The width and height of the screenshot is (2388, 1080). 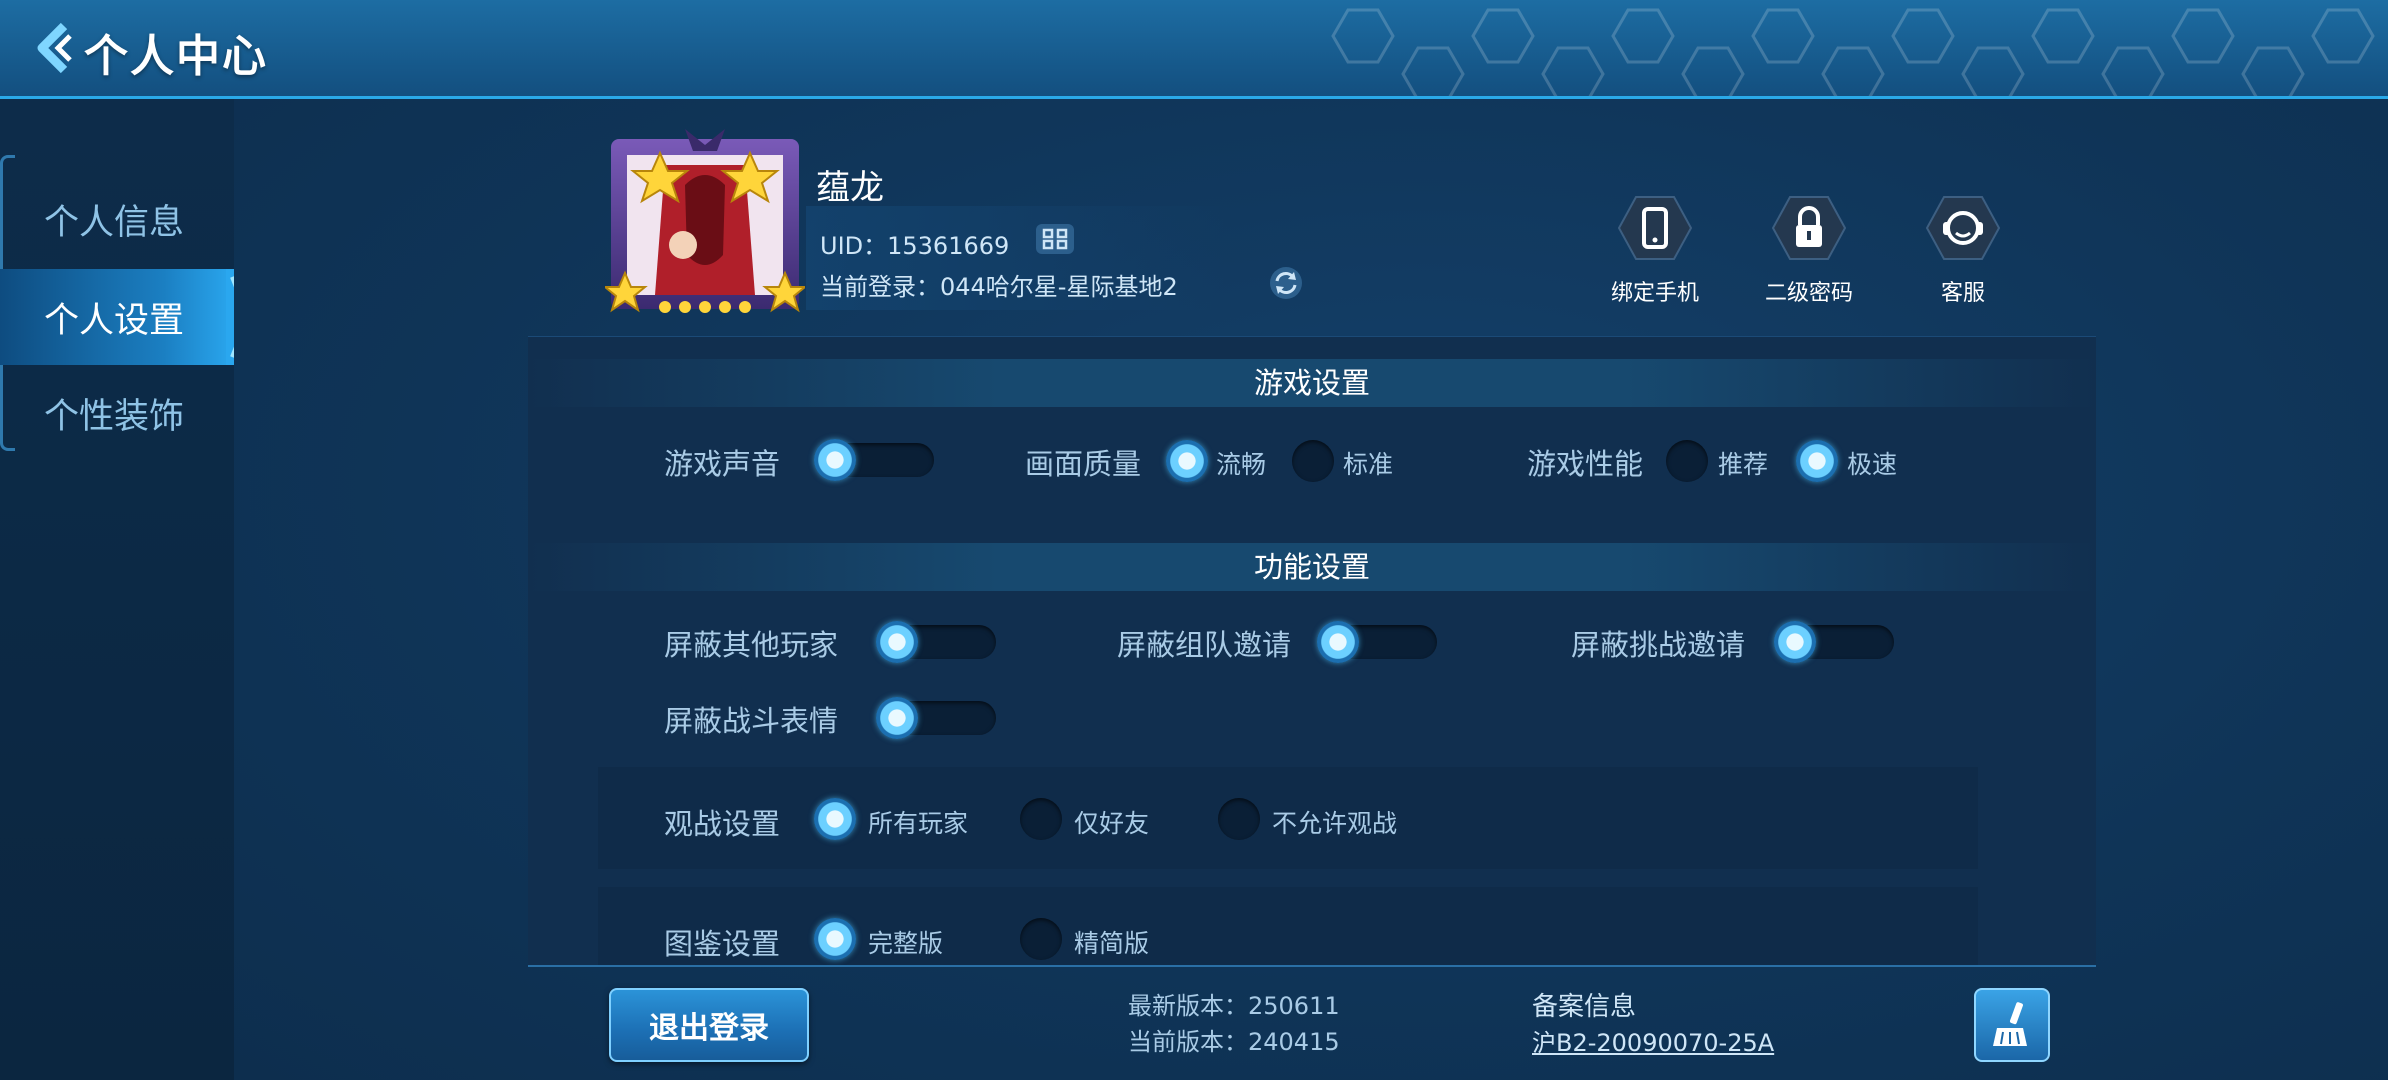 What do you see at coordinates (1809, 228) in the screenshot?
I see `lock-icon` at bounding box center [1809, 228].